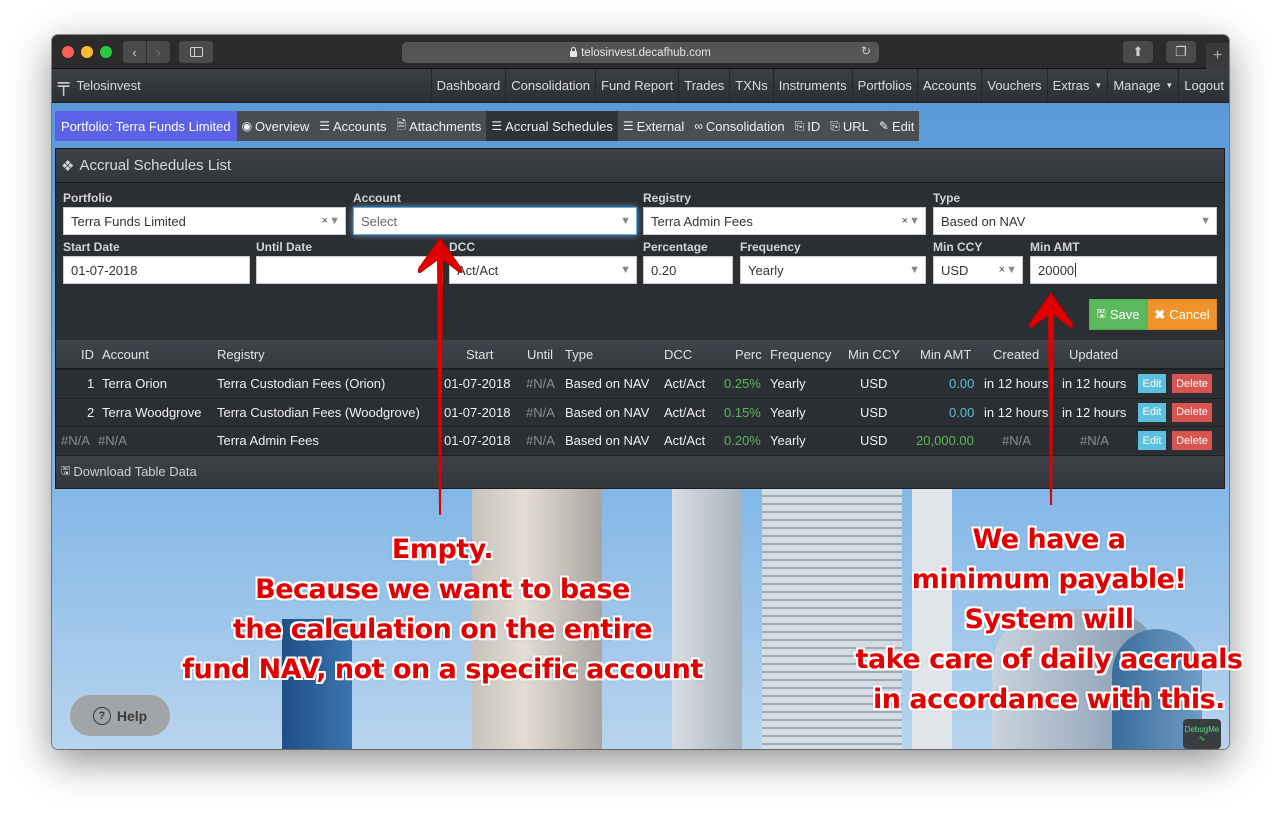  I want to click on cell-account: Terra Orion, so click(135, 384).